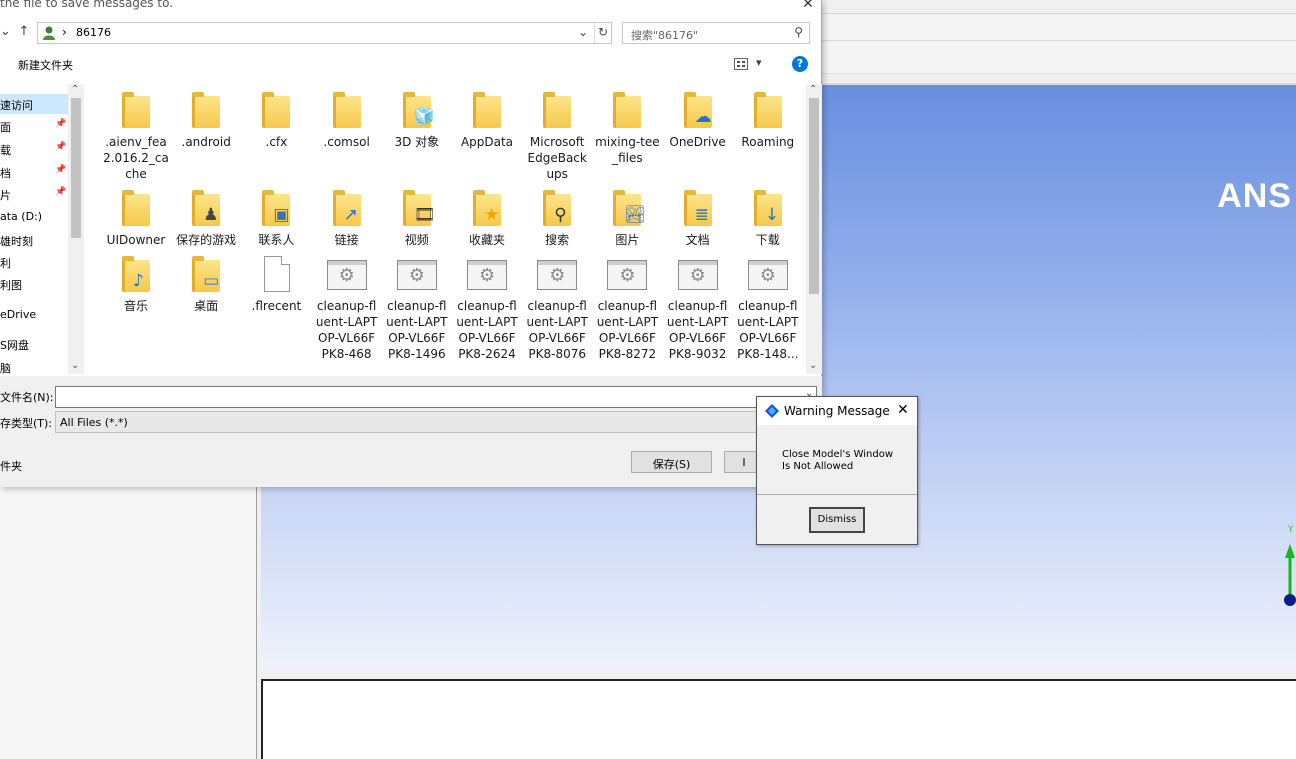 The image size is (1296, 759). I want to click on pin-icon: 📌, so click(61, 147).